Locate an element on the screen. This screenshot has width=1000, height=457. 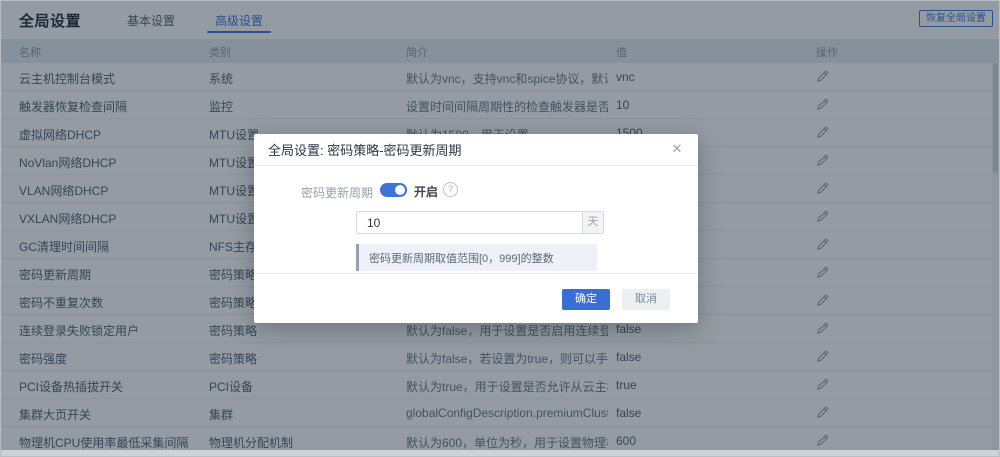
dialog-header: 全局设置: 密码策略-密码更新周期 ✕ is located at coordinates (476, 150).